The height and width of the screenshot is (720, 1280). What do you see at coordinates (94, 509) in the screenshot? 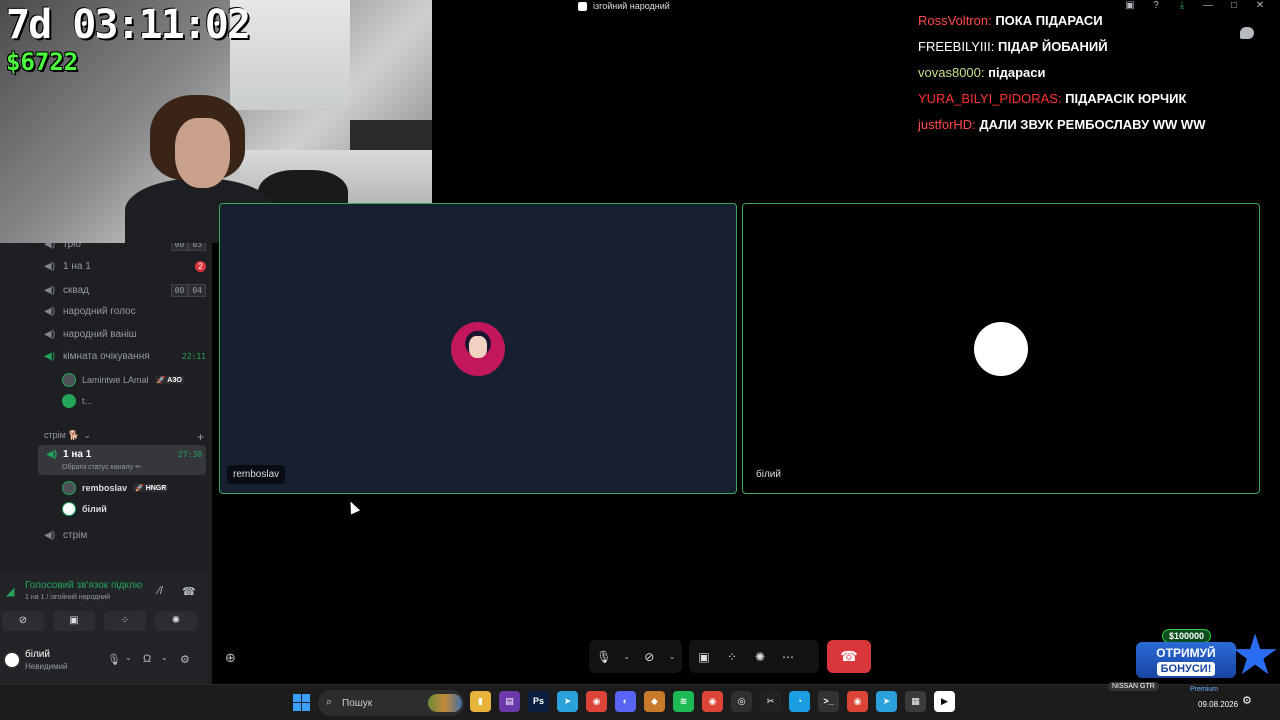
I see `member-name: білий` at bounding box center [94, 509].